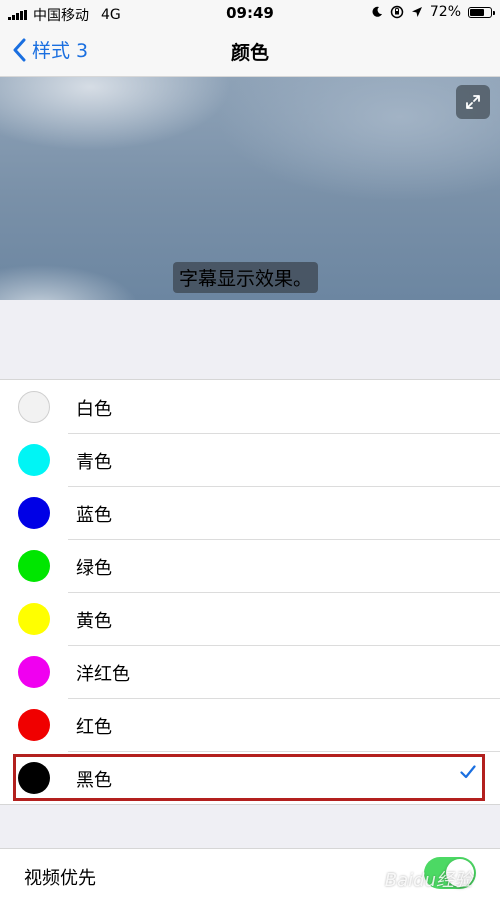 This screenshot has width=500, height=909. I want to click on battery-icon, so click(481, 12).